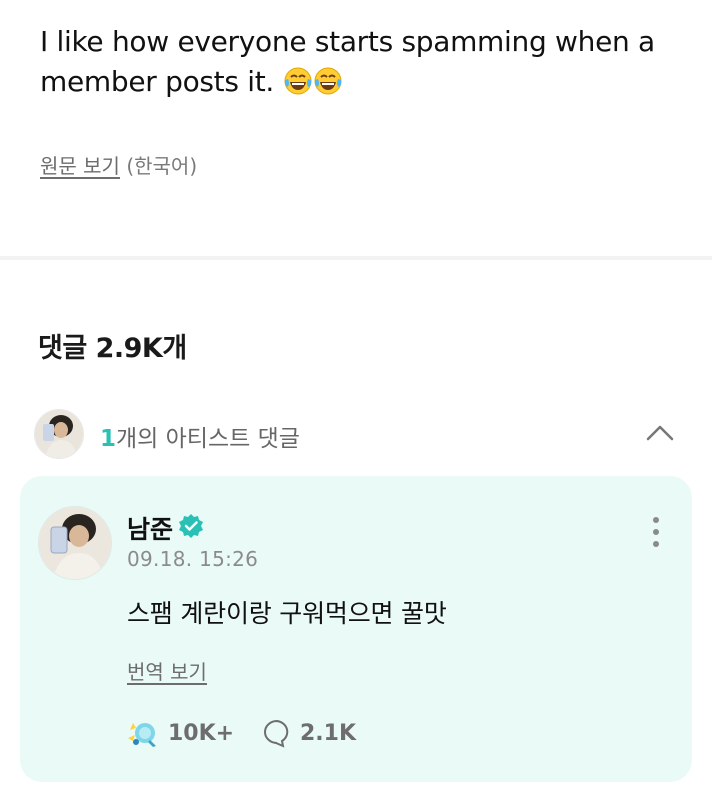 Image resolution: width=712 pixels, height=800 pixels. I want to click on cheer-reaction-icon, so click(142, 735).